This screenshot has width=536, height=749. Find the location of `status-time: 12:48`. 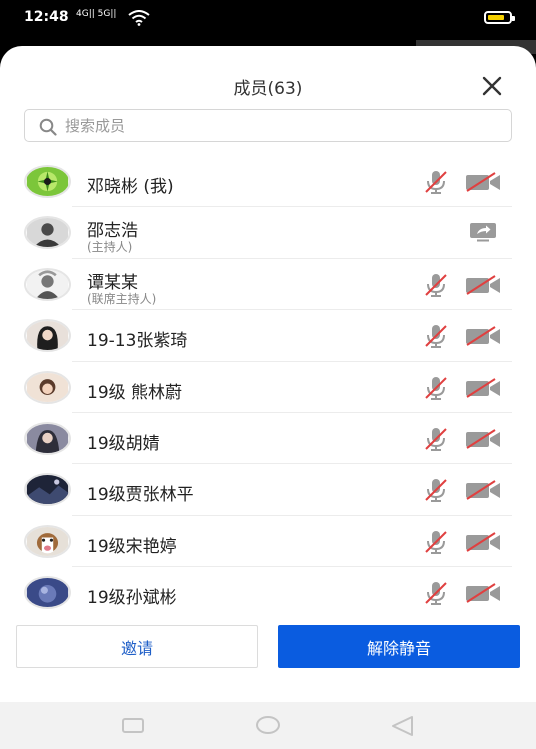

status-time: 12:48 is located at coordinates (46, 17).